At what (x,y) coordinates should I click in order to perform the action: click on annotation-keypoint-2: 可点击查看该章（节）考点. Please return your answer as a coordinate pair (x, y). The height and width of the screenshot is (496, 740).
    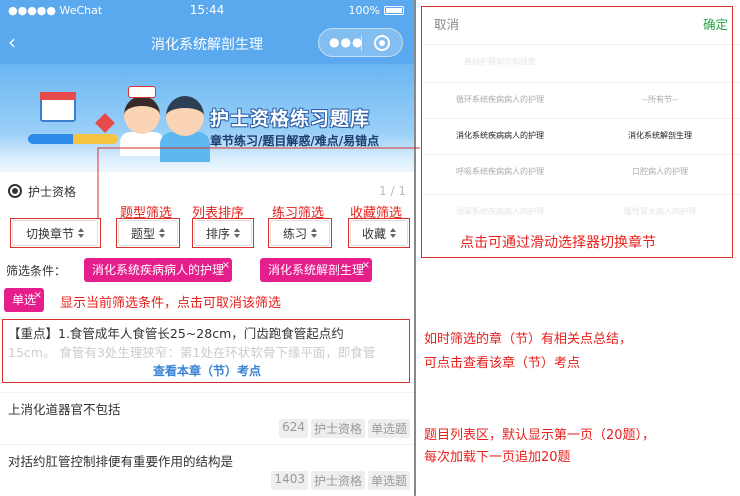
    Looking at the image, I should click on (502, 363).